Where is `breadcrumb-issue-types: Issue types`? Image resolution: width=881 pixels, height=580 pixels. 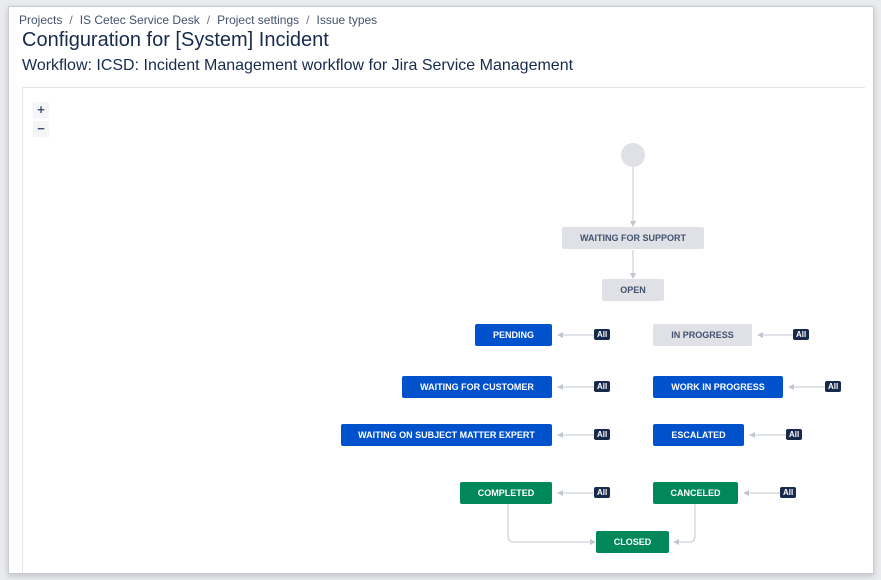 breadcrumb-issue-types: Issue types is located at coordinates (346, 20).